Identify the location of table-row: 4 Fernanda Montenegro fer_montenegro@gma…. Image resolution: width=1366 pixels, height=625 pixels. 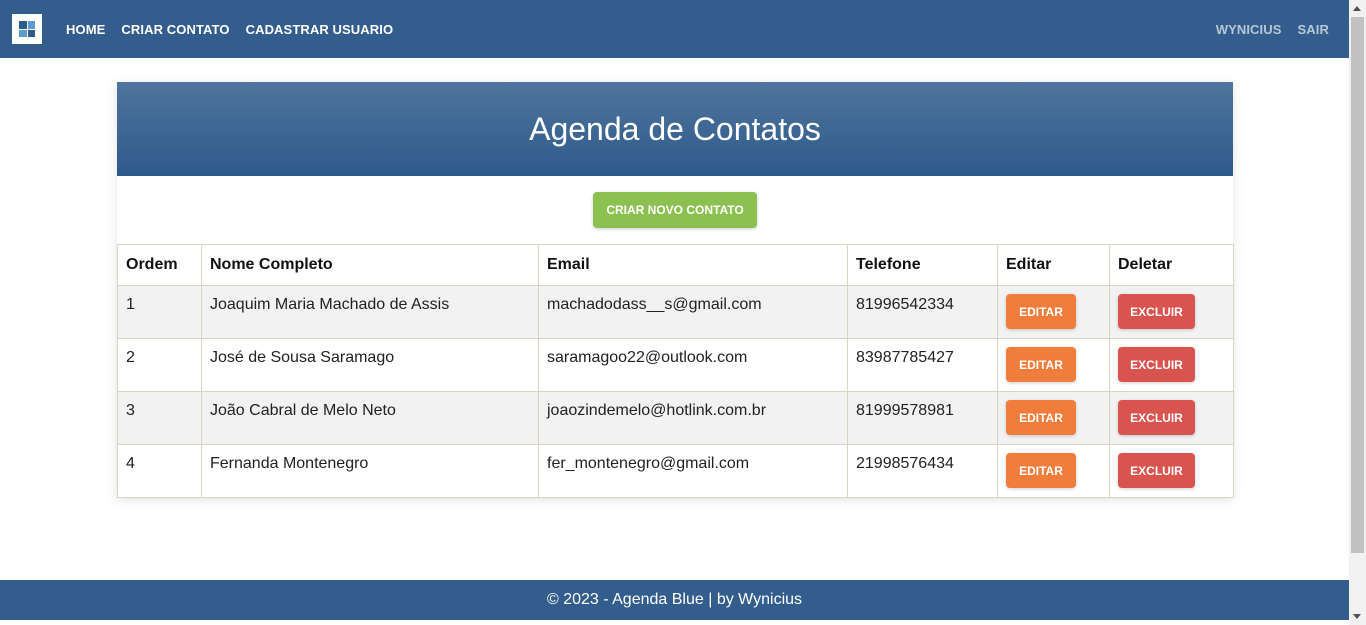
(675, 471).